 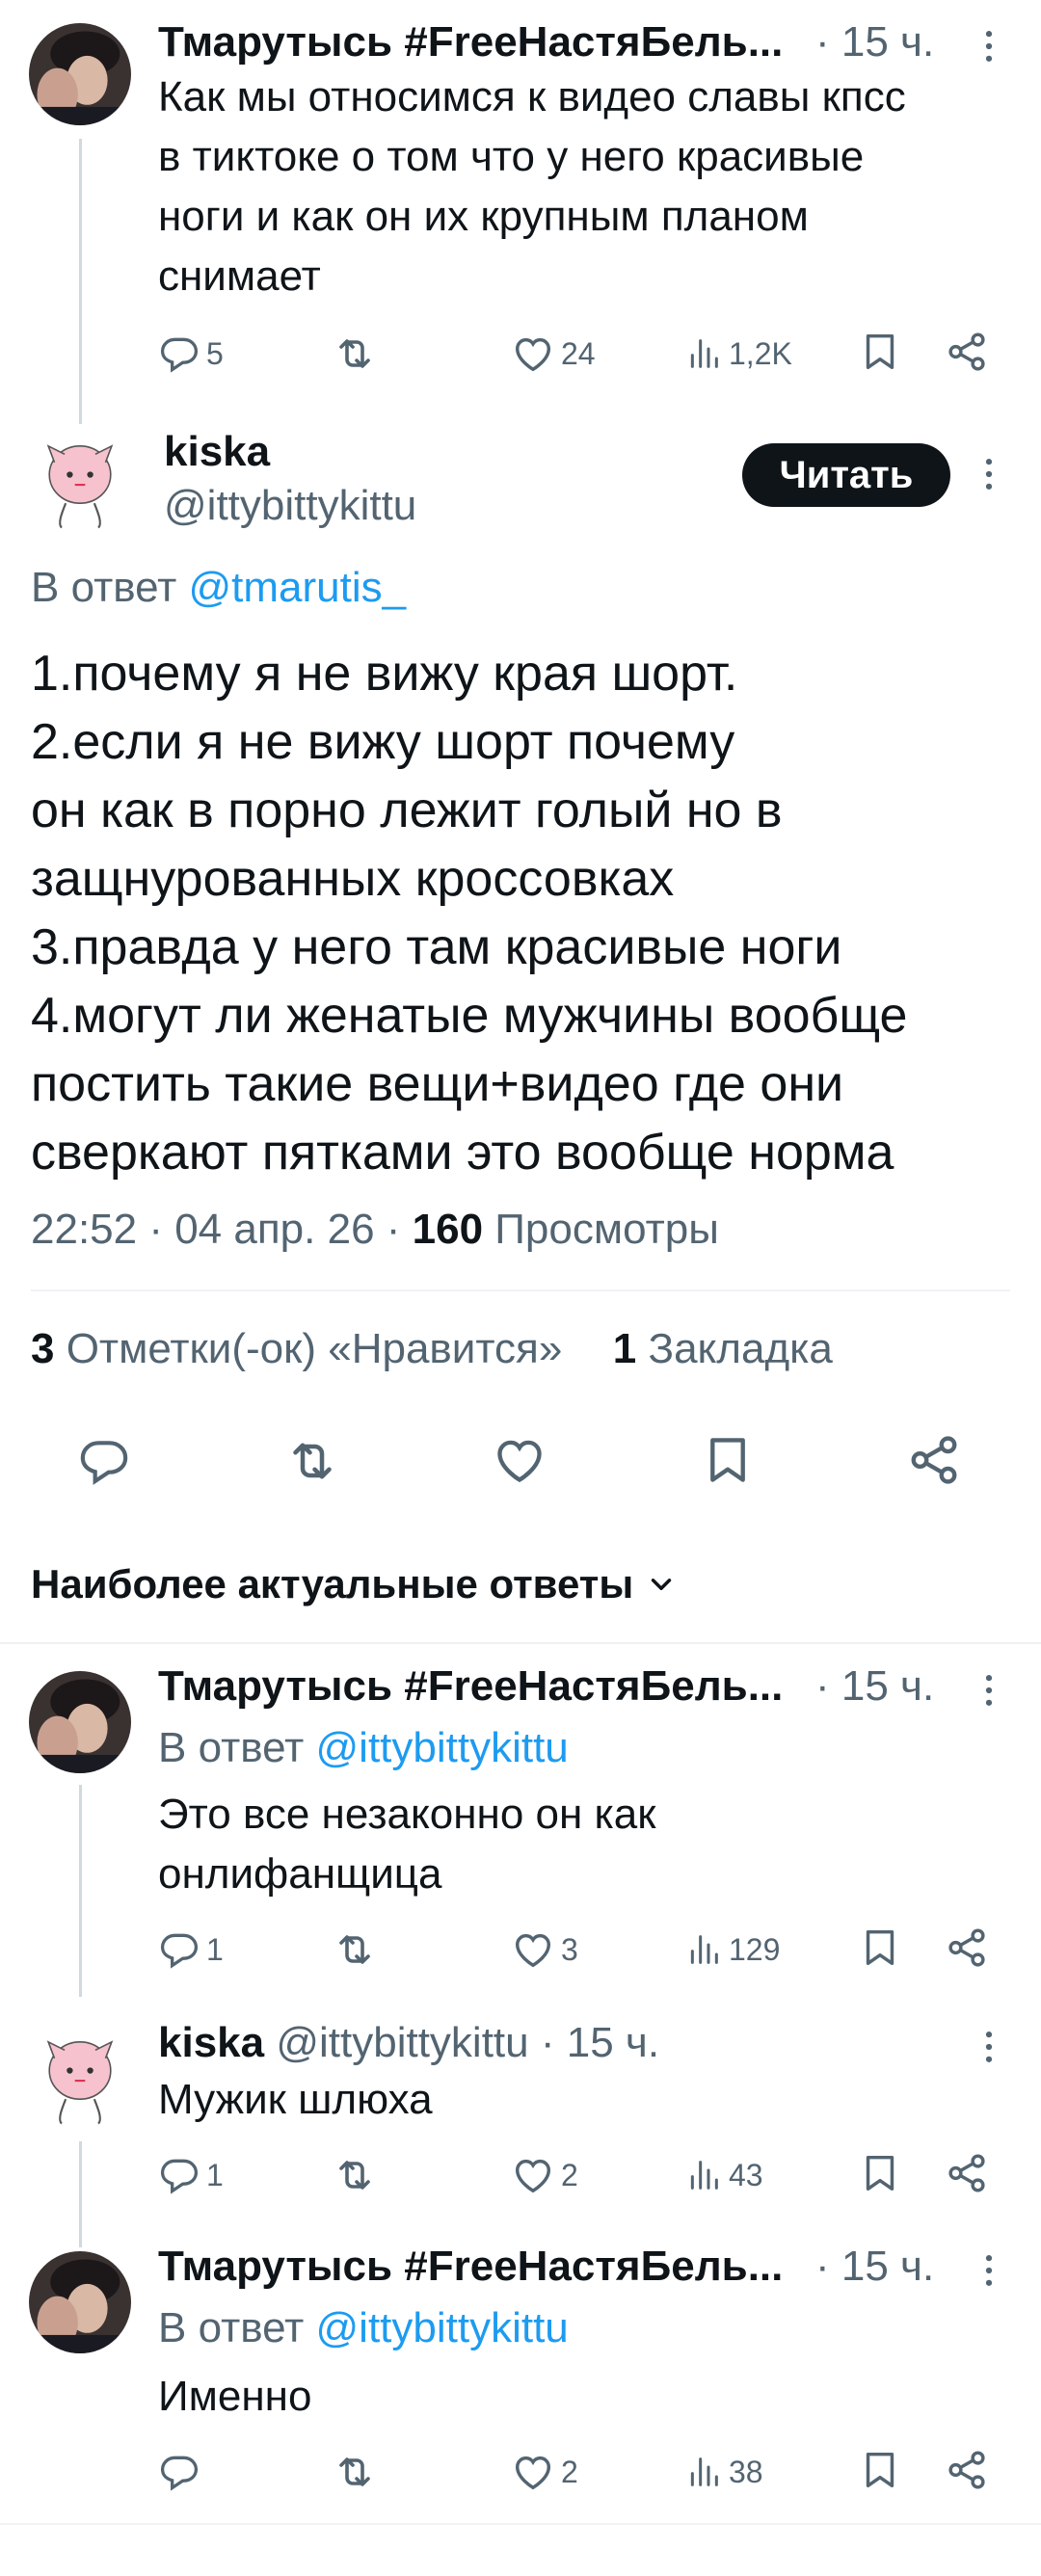 I want to click on reply-button: 5, so click(x=191, y=354).